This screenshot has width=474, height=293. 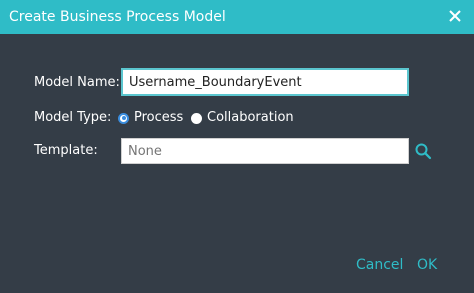 What do you see at coordinates (427, 265) in the screenshot?
I see `ok-button: OK` at bounding box center [427, 265].